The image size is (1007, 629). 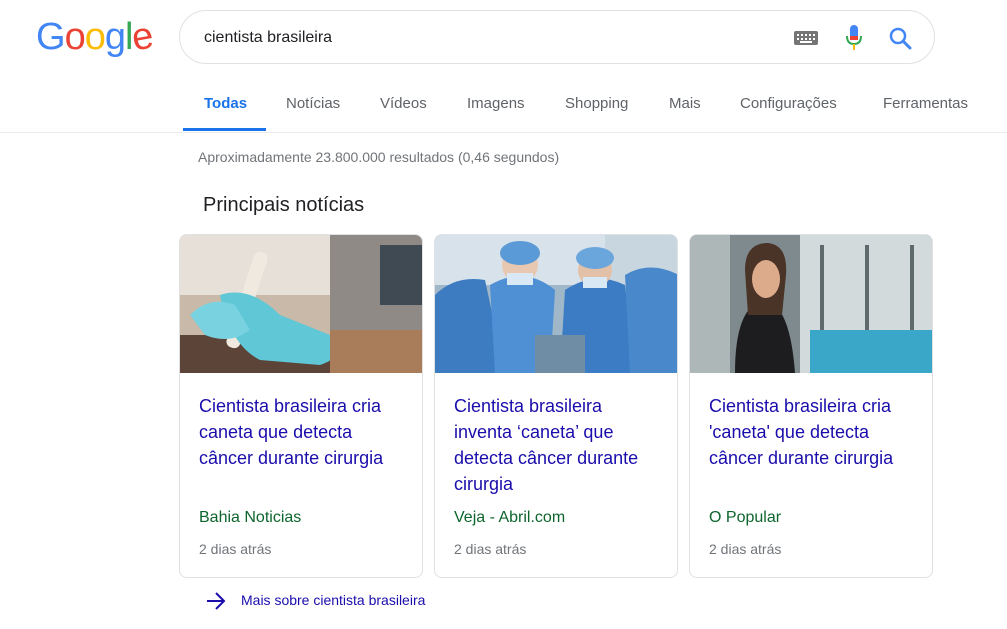 What do you see at coordinates (745, 517) in the screenshot?
I see `news-card-source: O Popular` at bounding box center [745, 517].